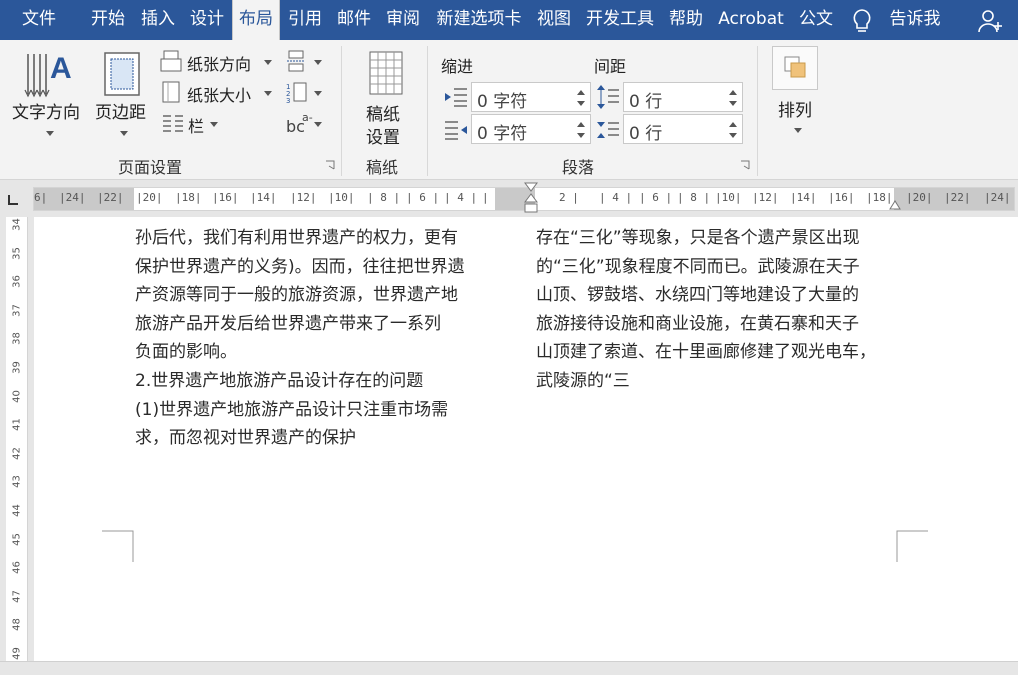 The height and width of the screenshot is (675, 1018). What do you see at coordinates (403, 20) in the screenshot?
I see `tab-review: 审阅` at bounding box center [403, 20].